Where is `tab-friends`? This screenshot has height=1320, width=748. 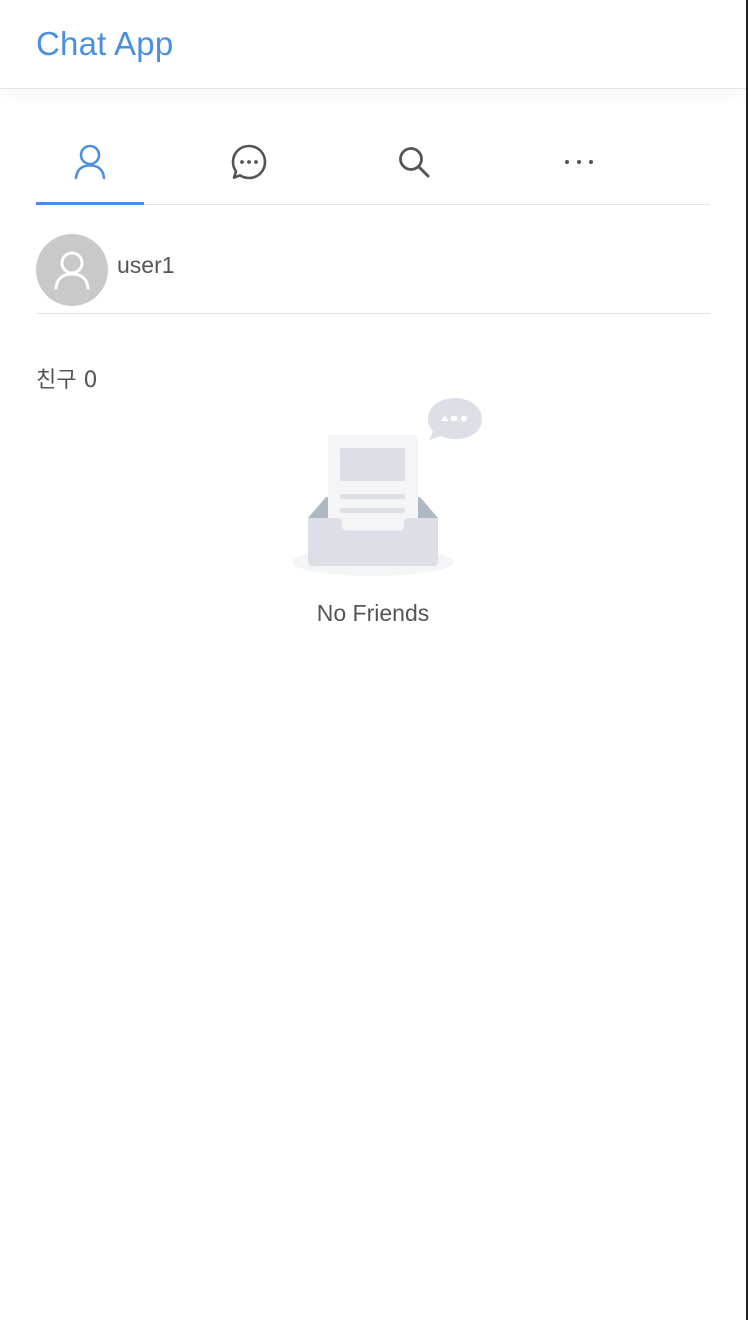 tab-friends is located at coordinates (90, 162).